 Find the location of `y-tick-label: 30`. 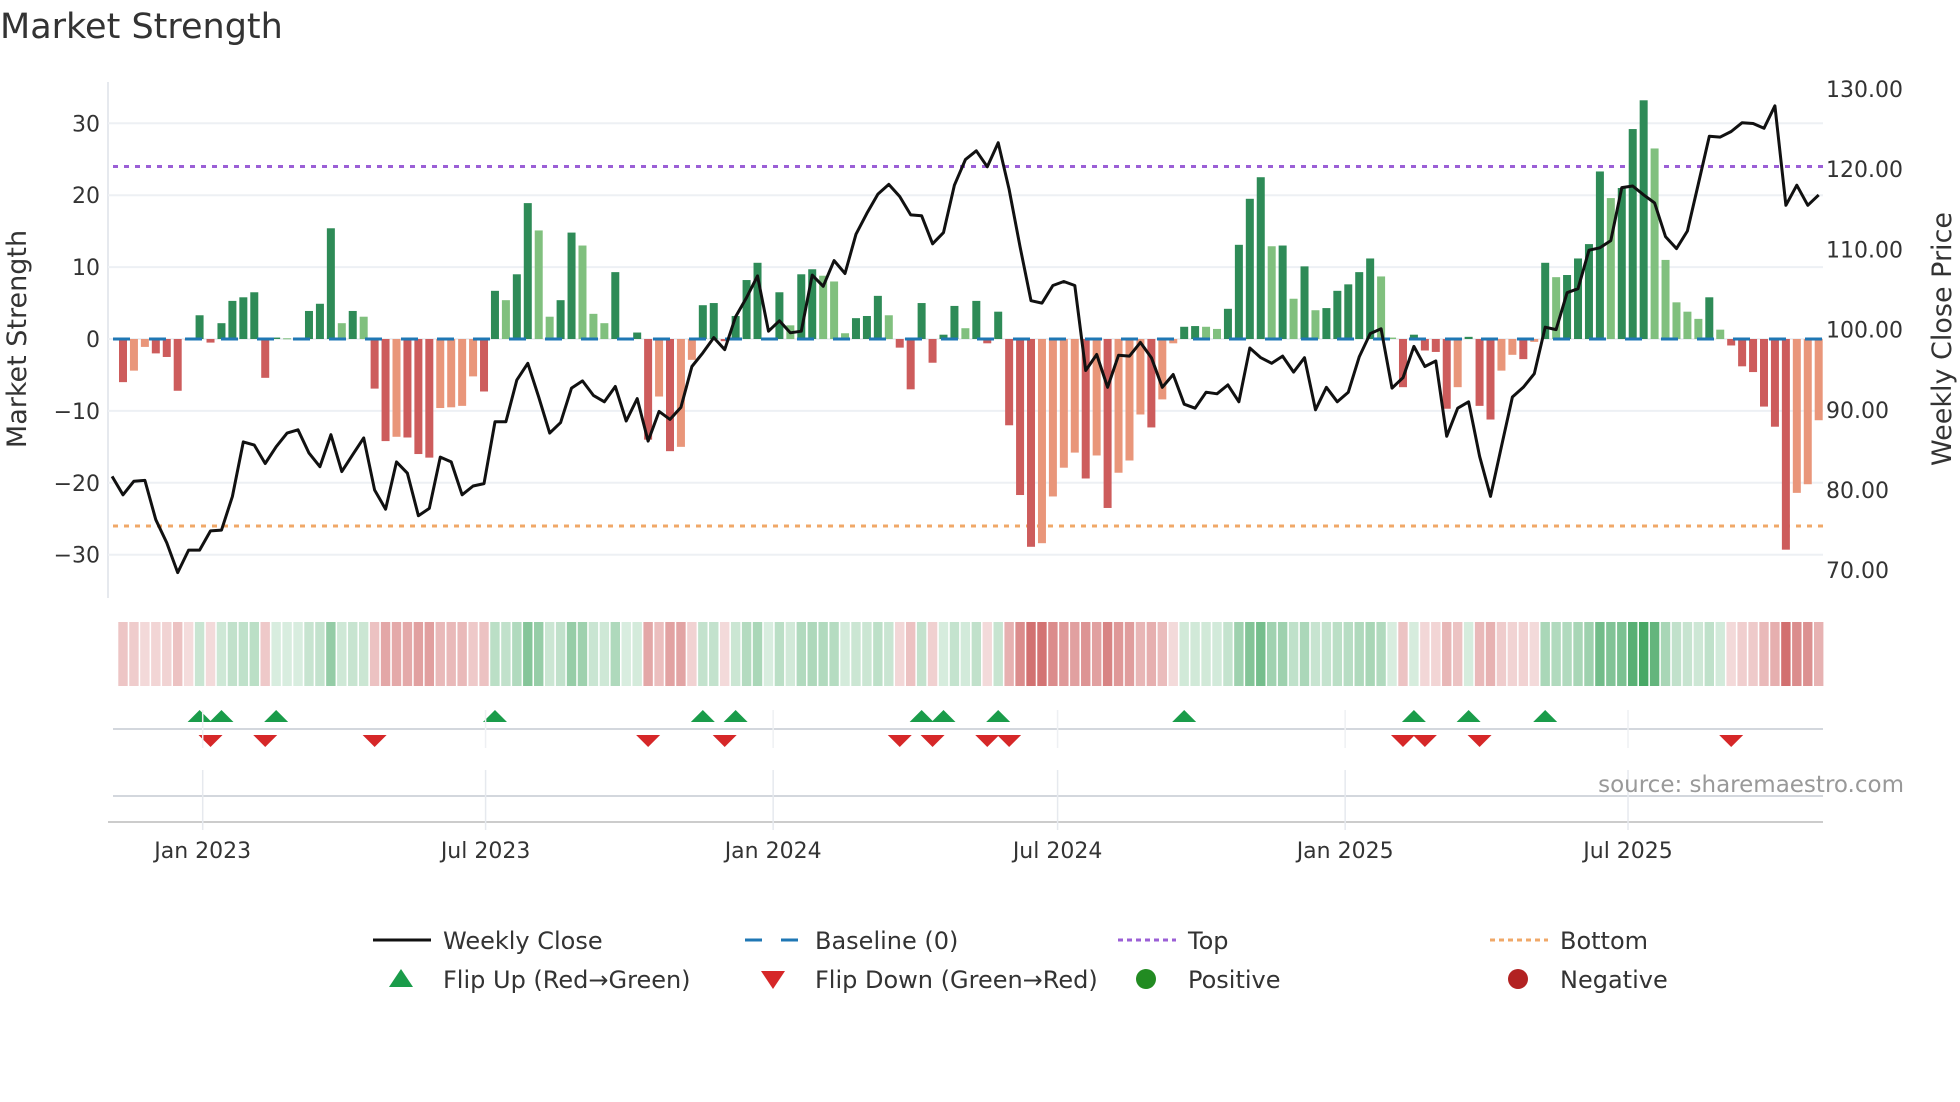

y-tick-label: 30 is located at coordinates (86, 124).